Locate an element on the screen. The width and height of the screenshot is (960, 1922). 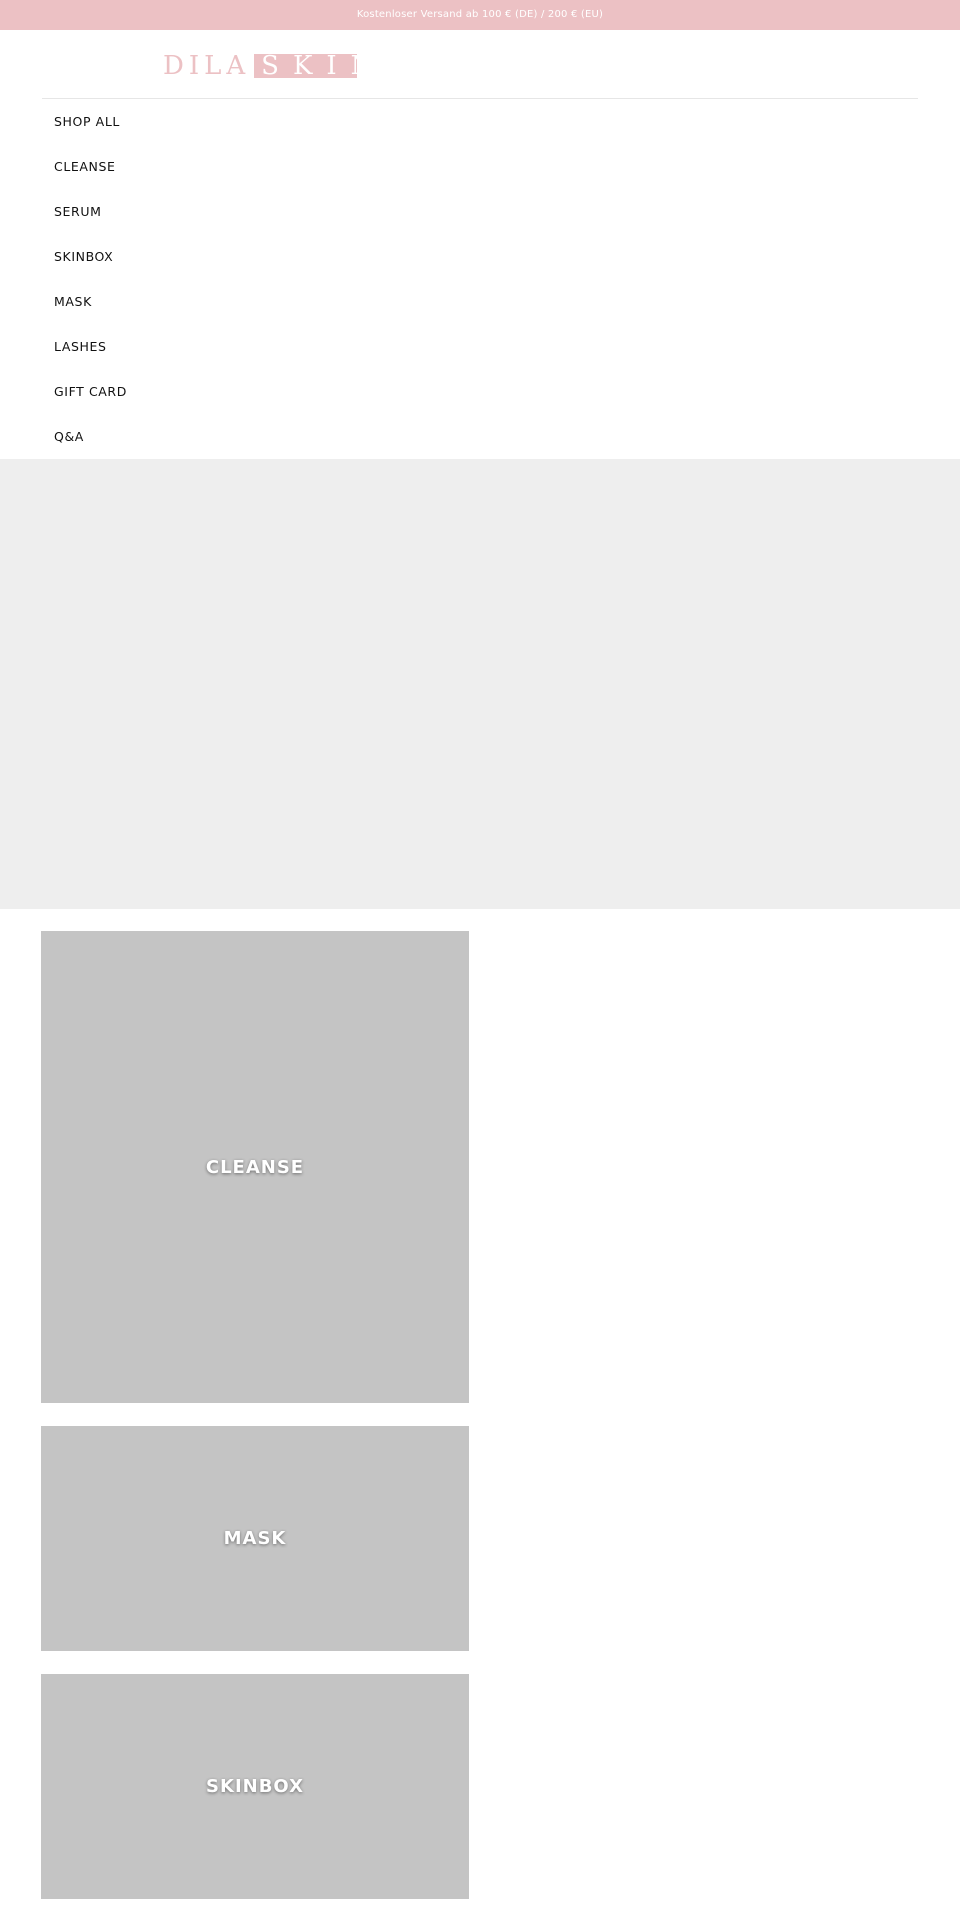
nav-item-skinbox: SKINBOX is located at coordinates (480, 256).